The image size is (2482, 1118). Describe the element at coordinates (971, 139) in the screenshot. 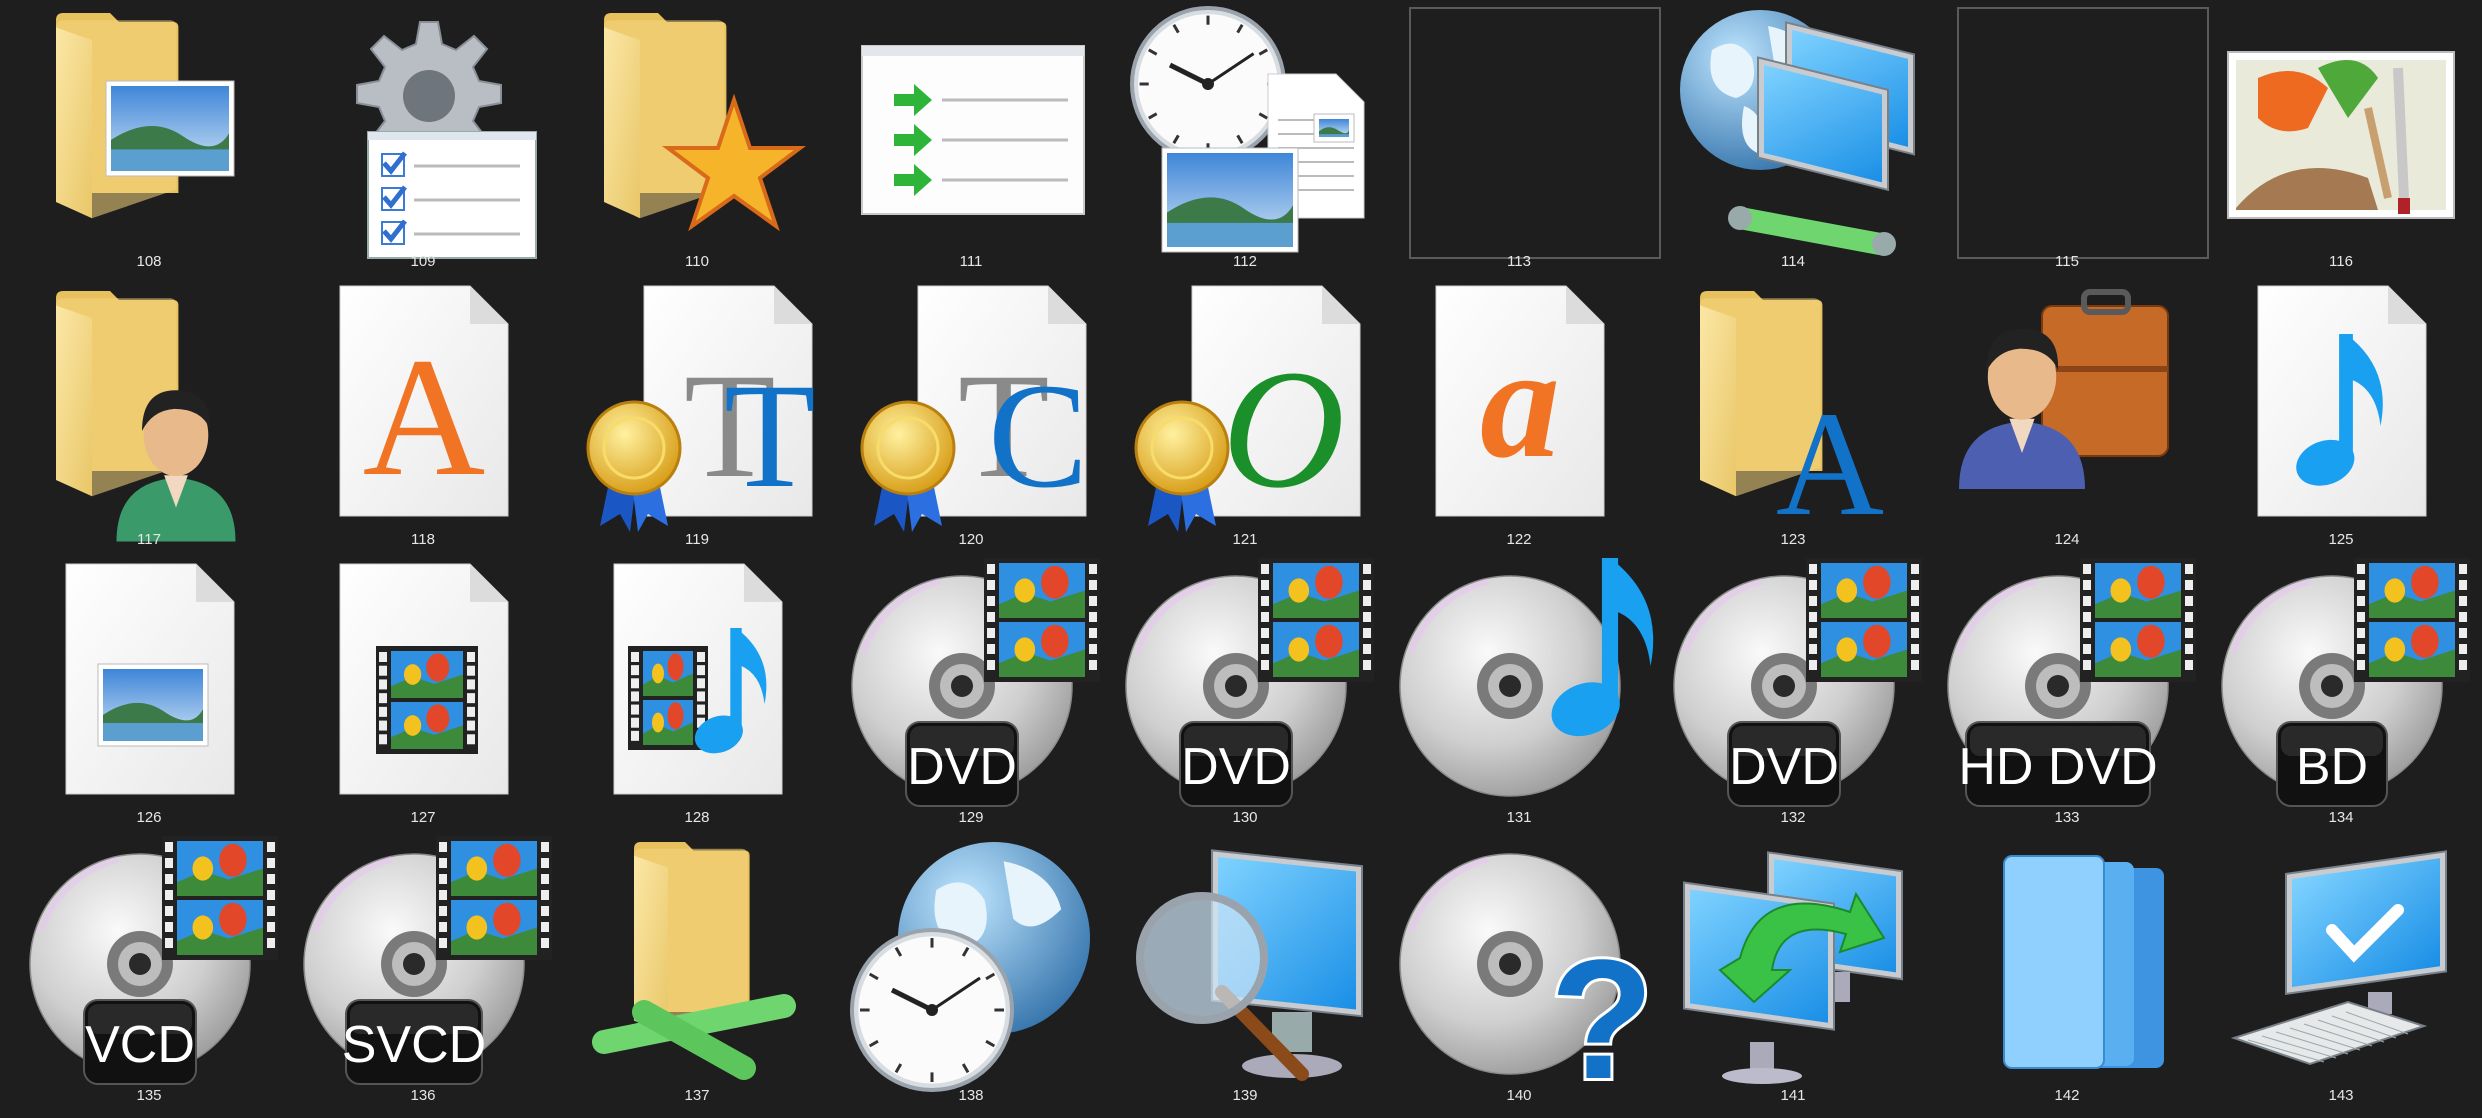

I see `icon-cell-111: 111` at that location.